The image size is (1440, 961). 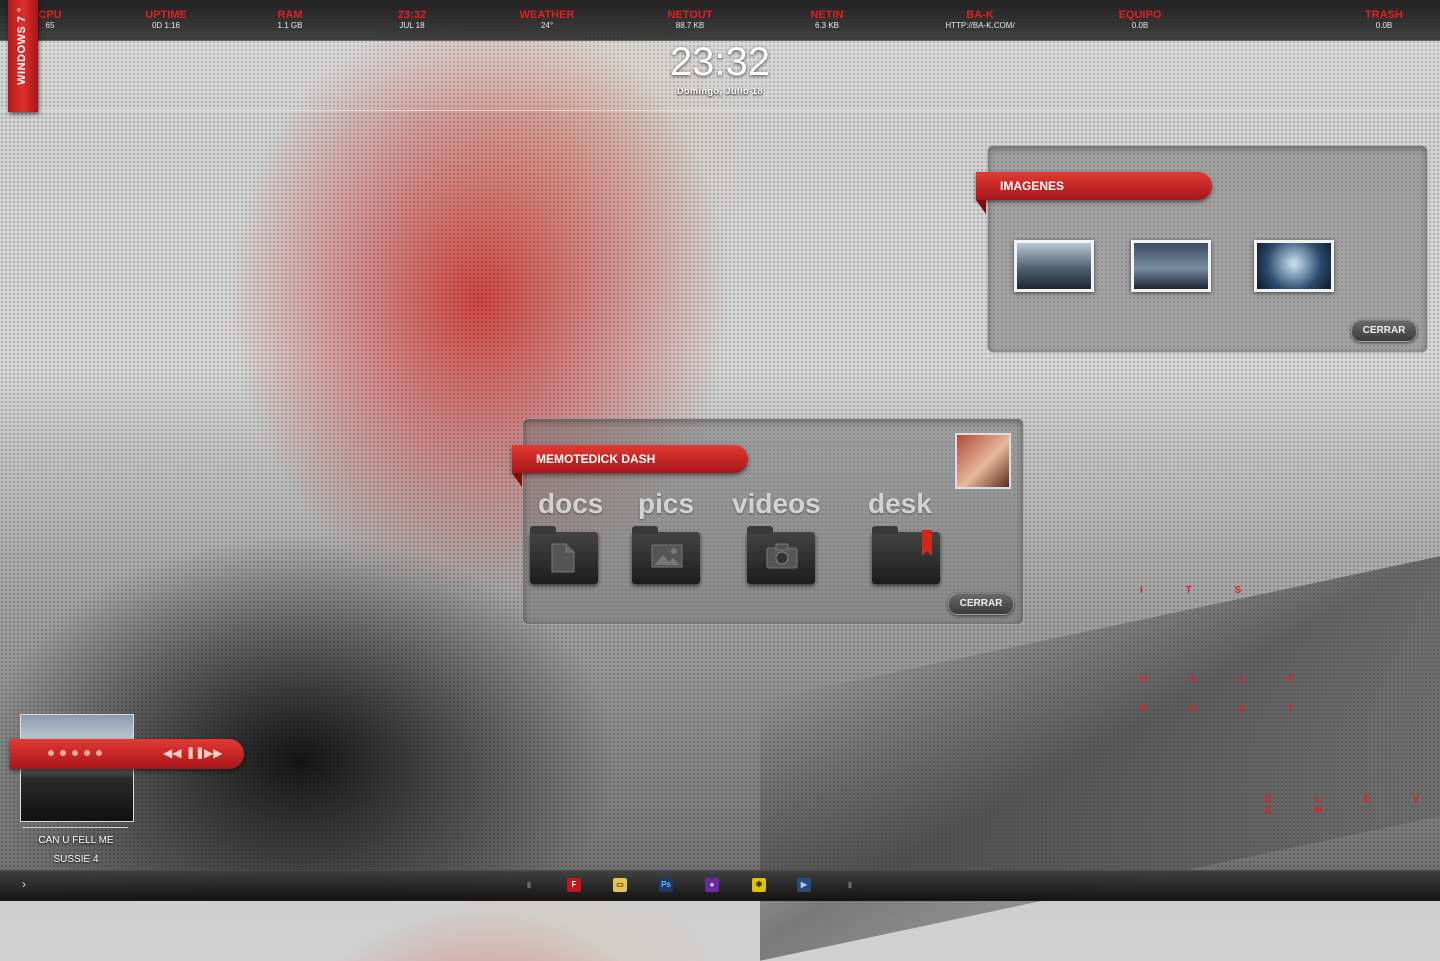 What do you see at coordinates (983, 461) in the screenshot?
I see `avatar` at bounding box center [983, 461].